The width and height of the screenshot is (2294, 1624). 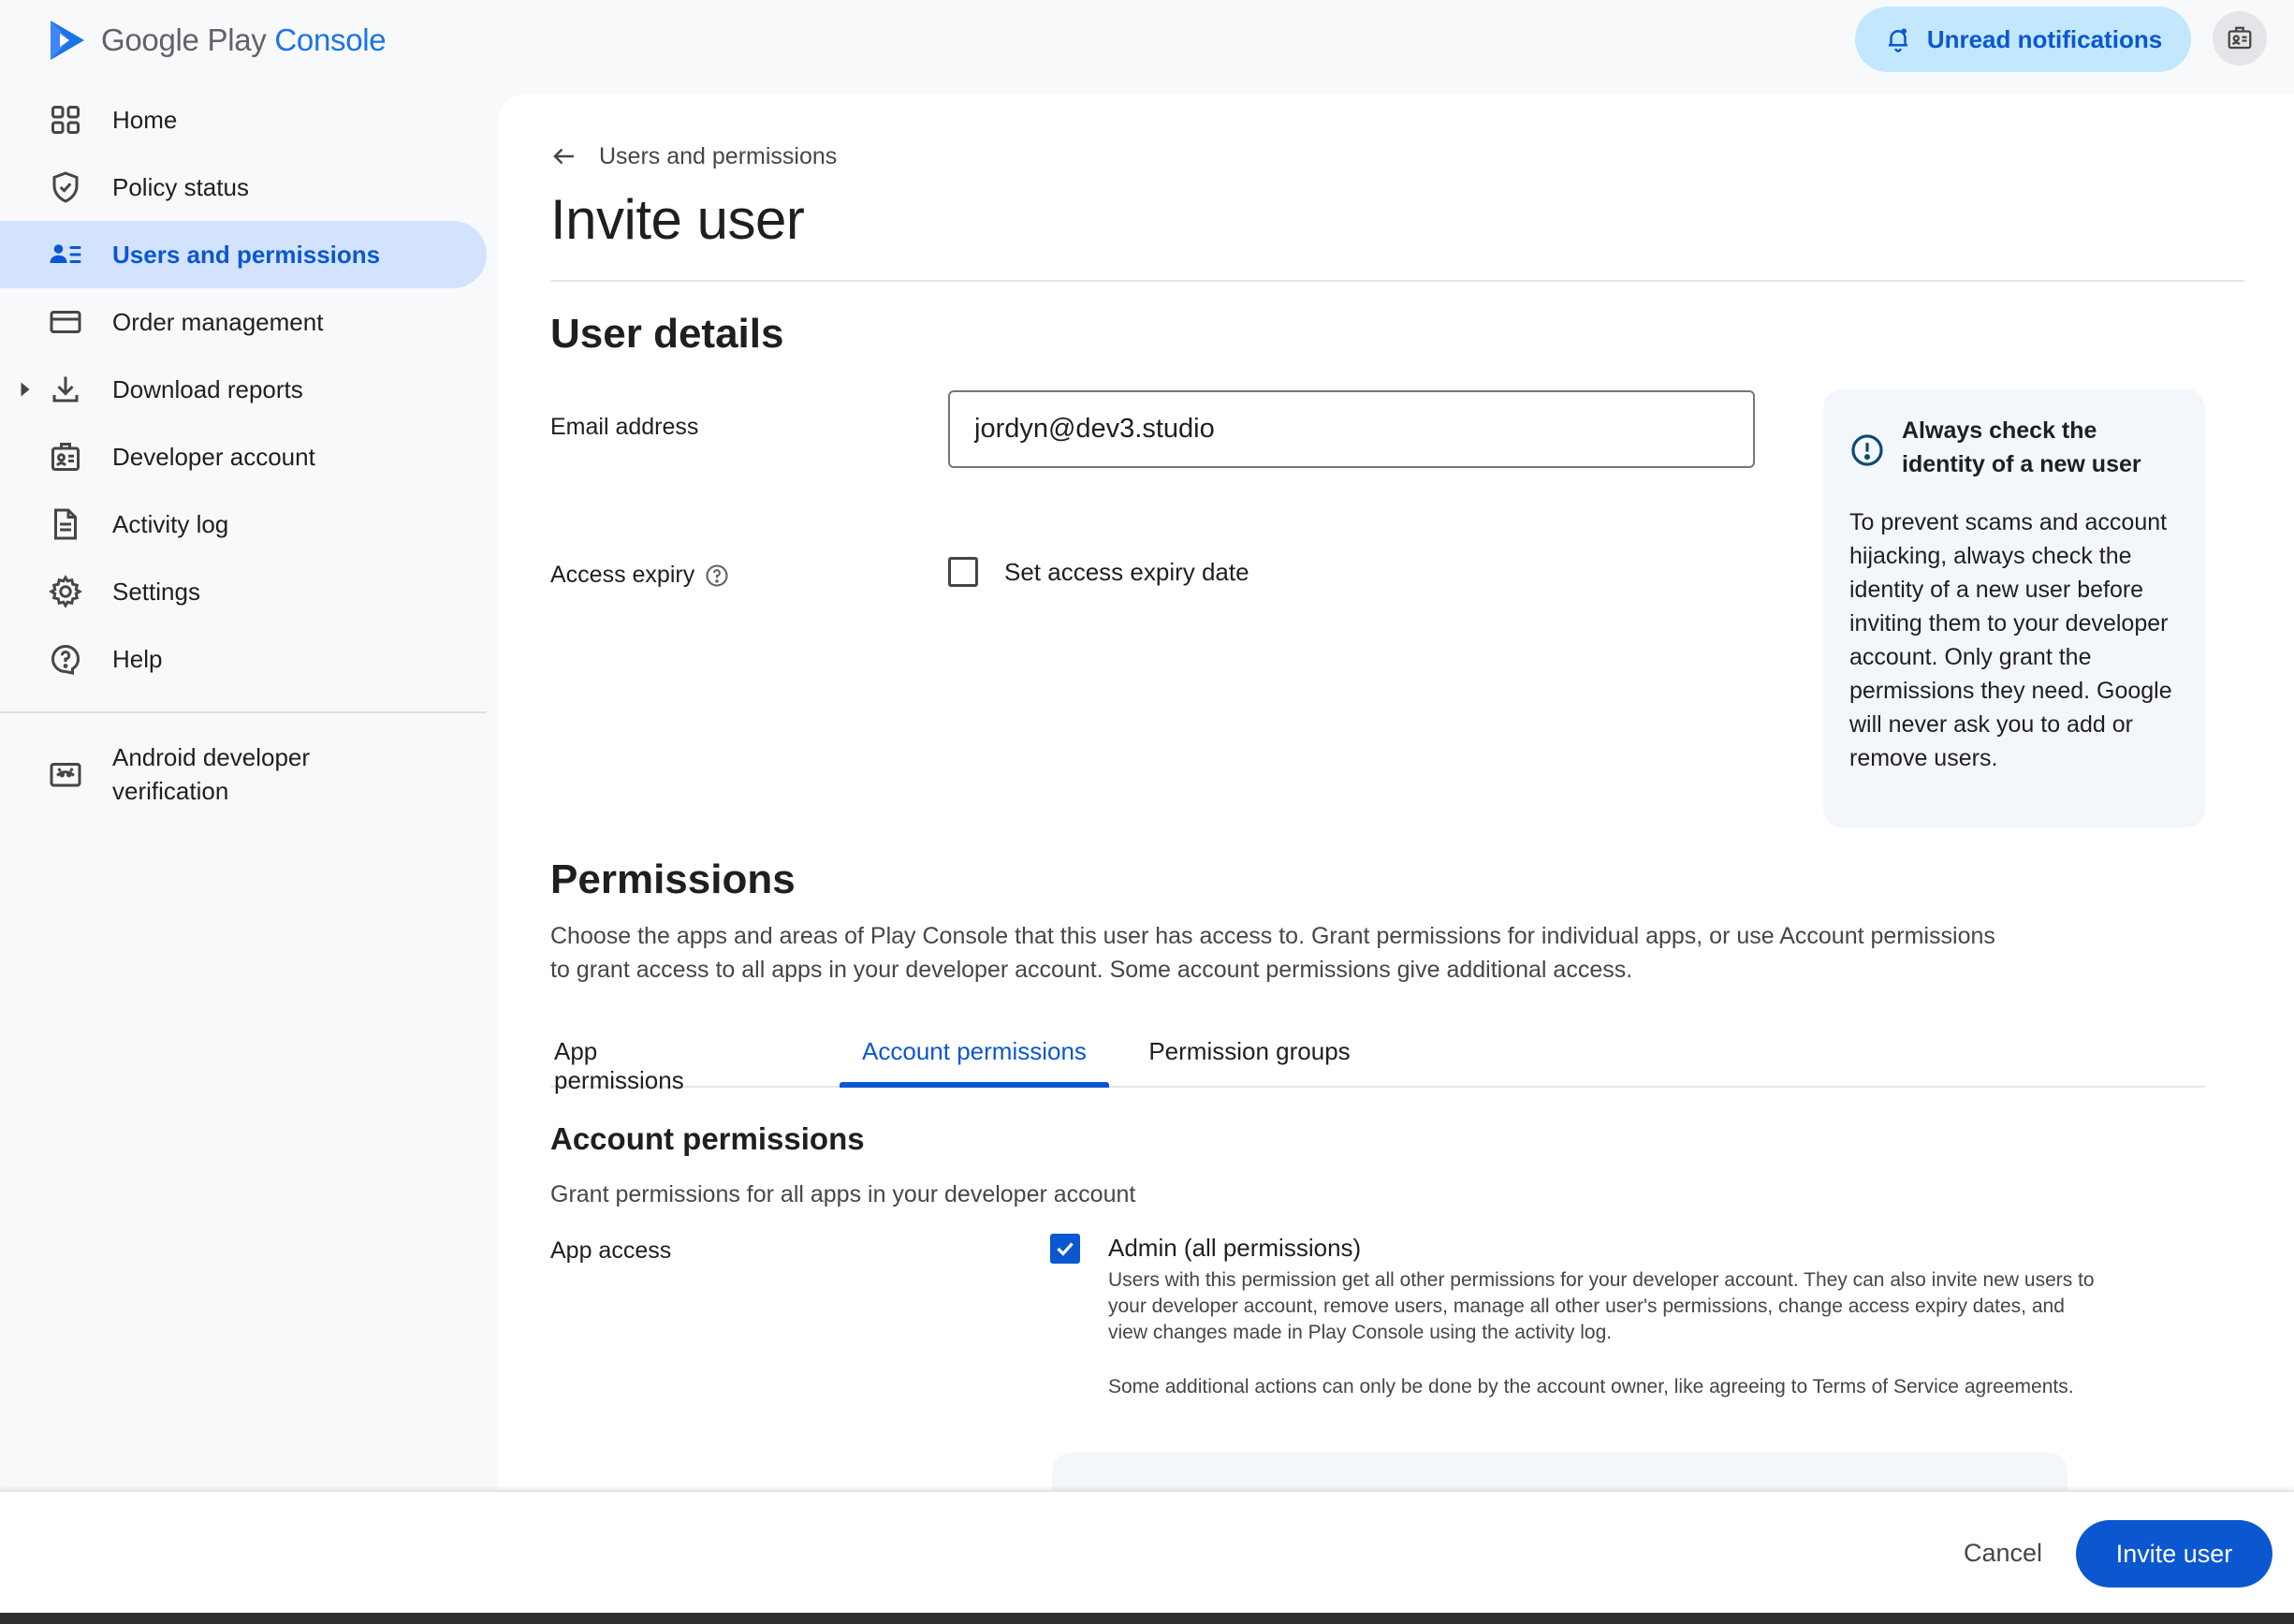 What do you see at coordinates (640, 575) in the screenshot?
I see `access-expiry-label: Access expiry` at bounding box center [640, 575].